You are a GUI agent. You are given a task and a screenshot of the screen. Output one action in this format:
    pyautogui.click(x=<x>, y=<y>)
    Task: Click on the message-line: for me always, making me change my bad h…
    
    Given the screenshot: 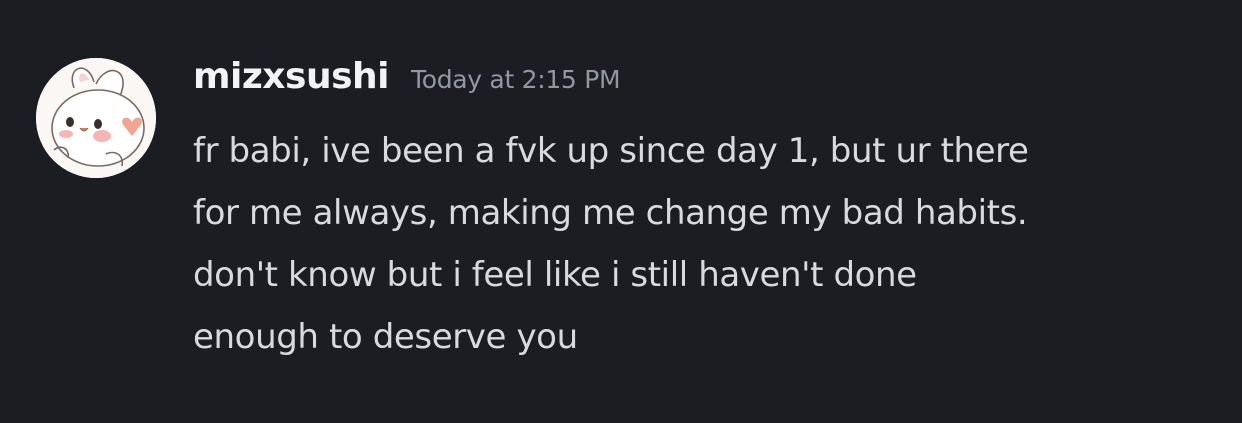 What is the action you would take?
    pyautogui.click(x=610, y=213)
    